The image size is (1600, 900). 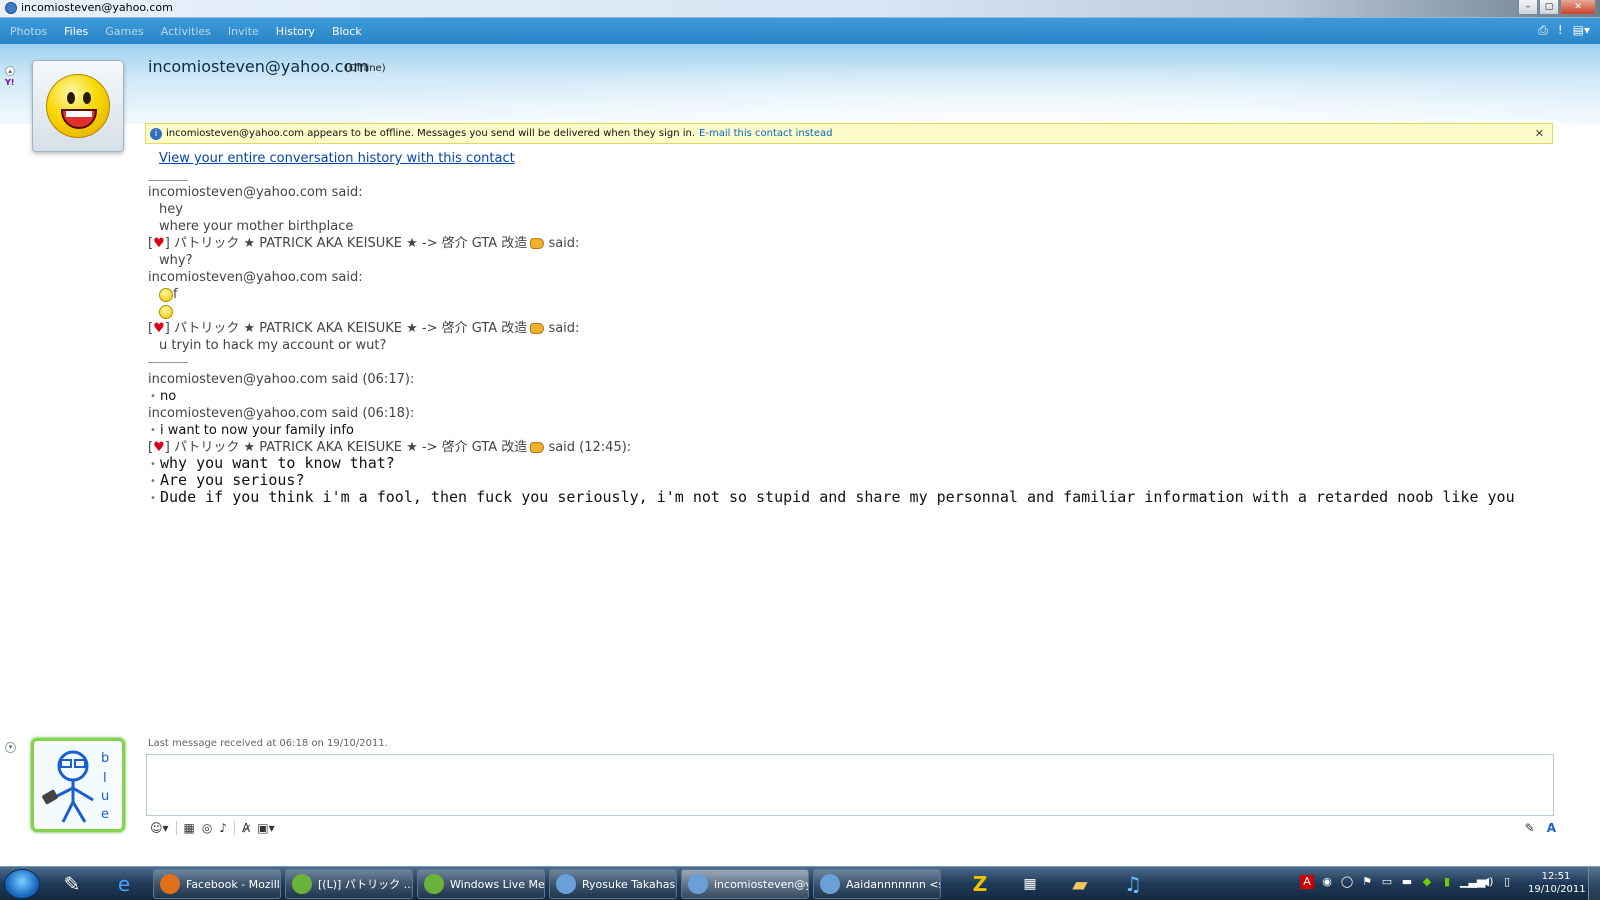 I want to click on conversation-header, so click(x=800, y=84).